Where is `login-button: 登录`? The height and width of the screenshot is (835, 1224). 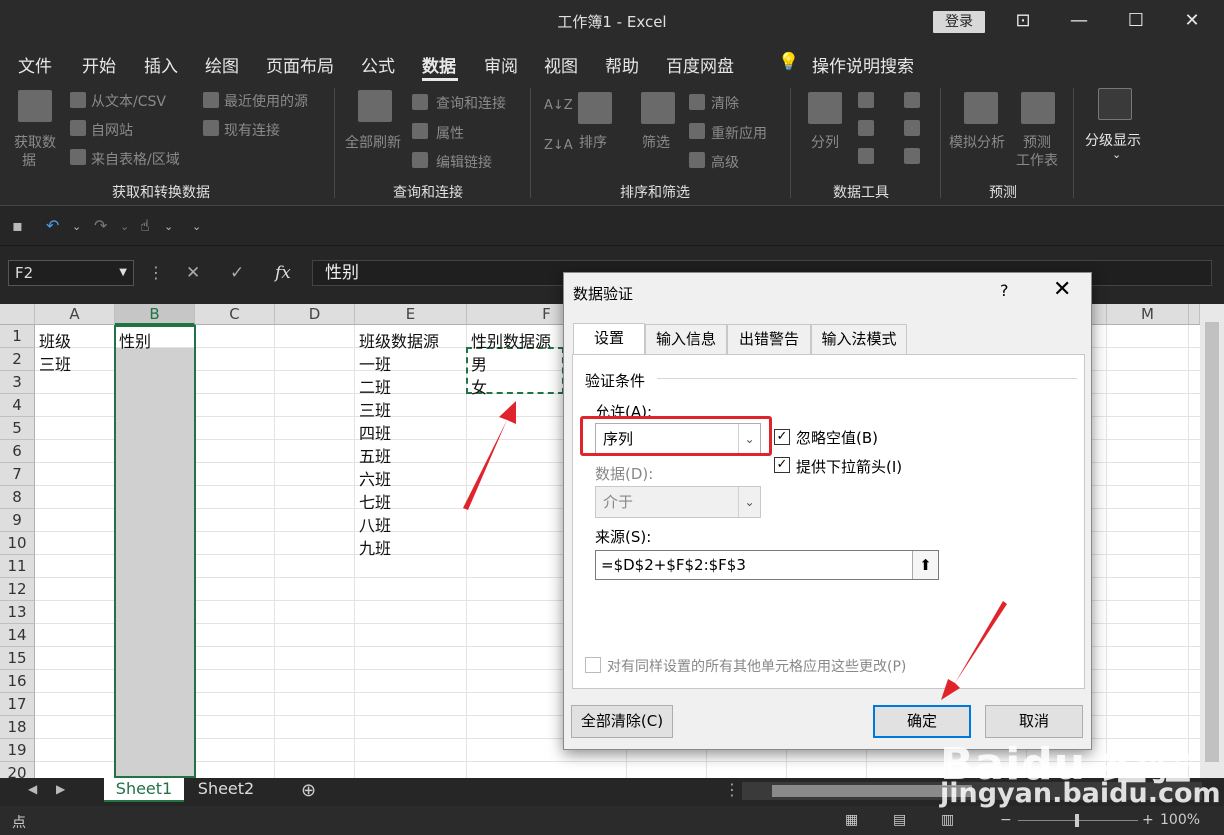 login-button: 登录 is located at coordinates (959, 22).